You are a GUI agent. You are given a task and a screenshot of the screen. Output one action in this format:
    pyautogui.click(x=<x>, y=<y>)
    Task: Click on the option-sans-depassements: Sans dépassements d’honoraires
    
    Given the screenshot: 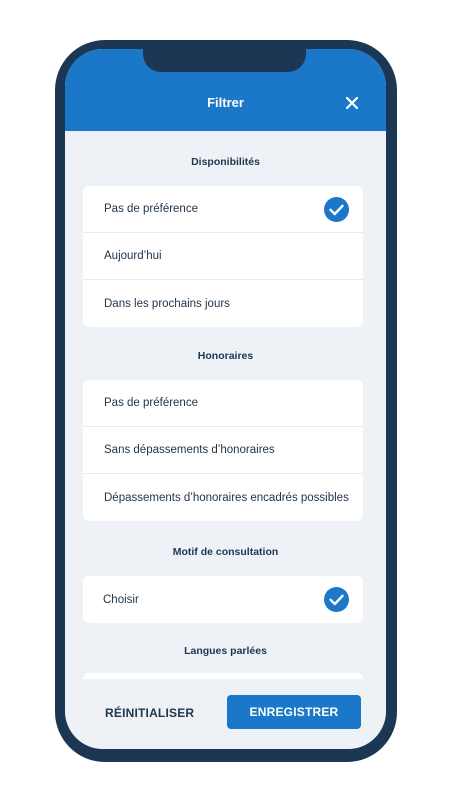 What is the action you would take?
    pyautogui.click(x=223, y=450)
    